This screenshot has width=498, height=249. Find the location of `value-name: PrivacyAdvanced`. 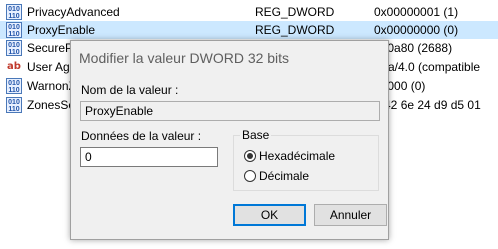

value-name: PrivacyAdvanced is located at coordinates (73, 12).